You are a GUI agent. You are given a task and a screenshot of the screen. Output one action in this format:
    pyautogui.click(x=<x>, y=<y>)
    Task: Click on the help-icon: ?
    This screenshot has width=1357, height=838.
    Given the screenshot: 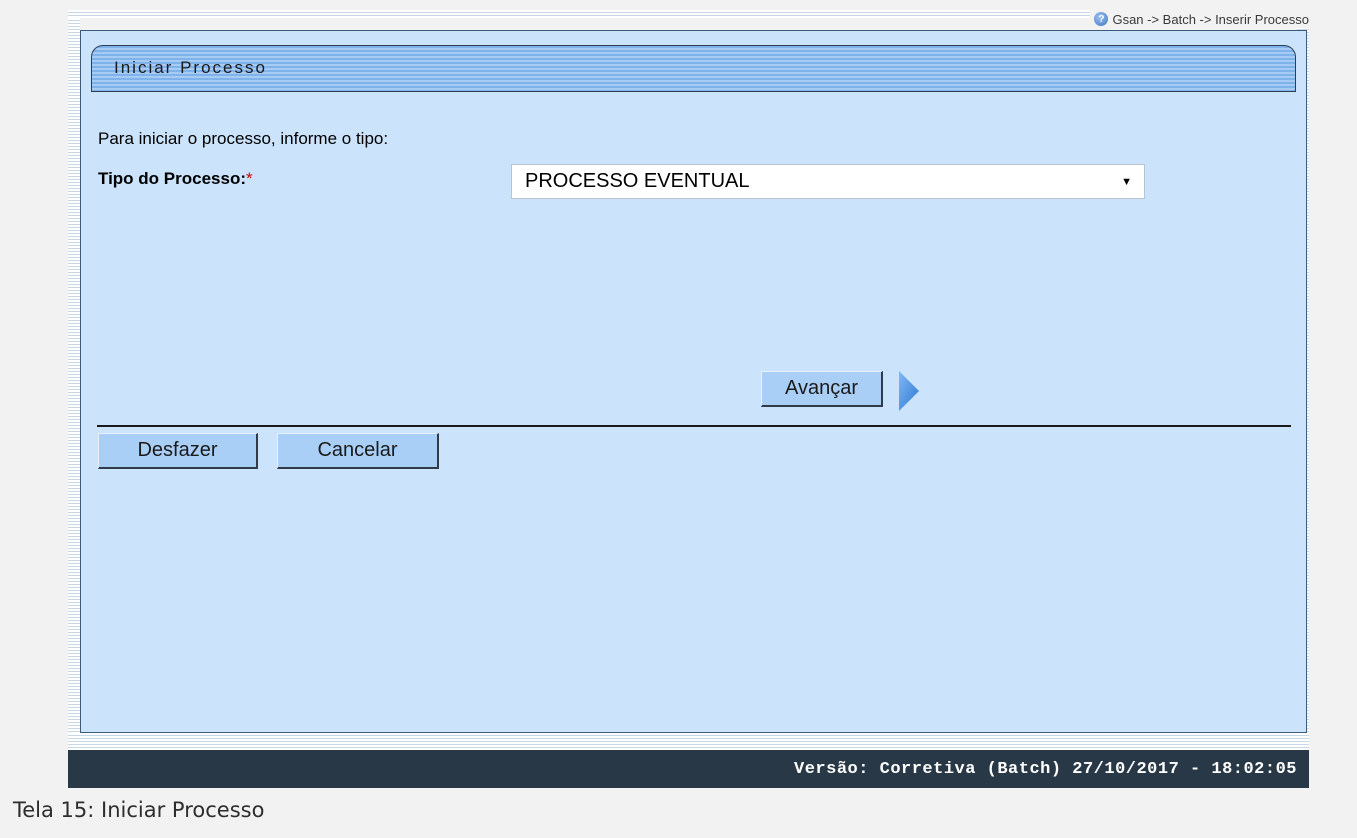 What is the action you would take?
    pyautogui.click(x=1101, y=19)
    